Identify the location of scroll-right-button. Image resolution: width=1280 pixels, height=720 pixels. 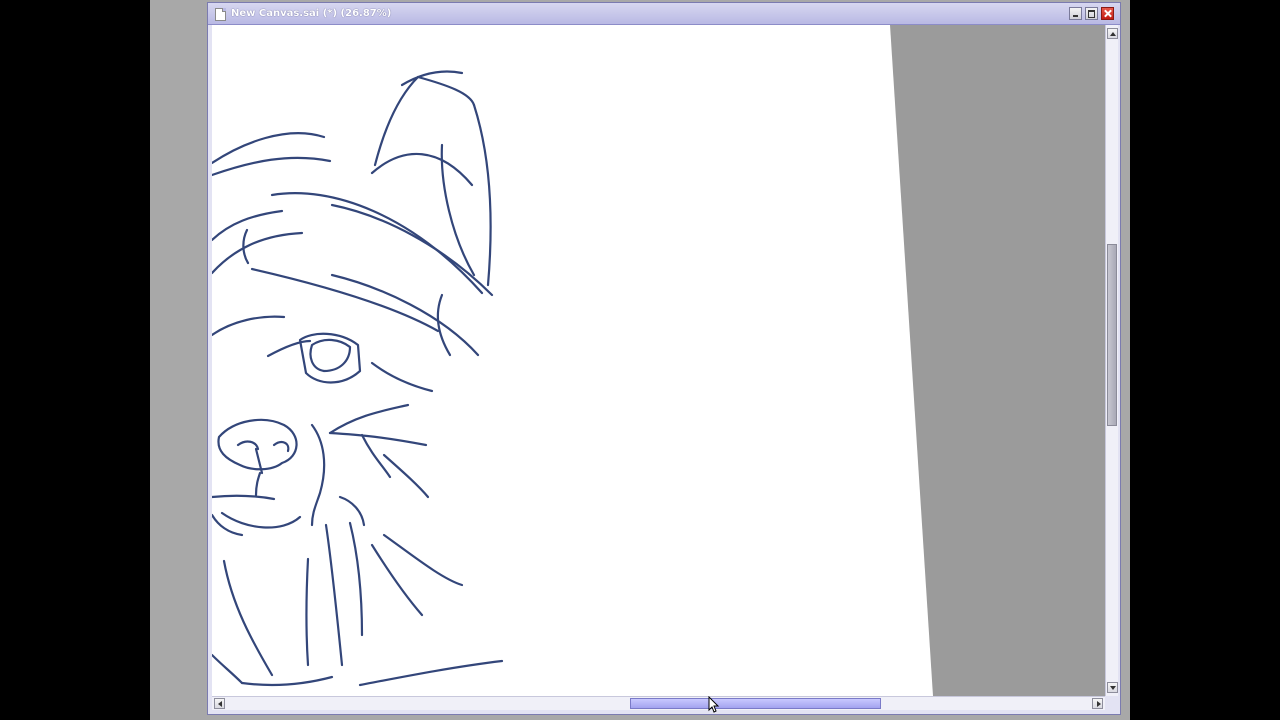
(1097, 703).